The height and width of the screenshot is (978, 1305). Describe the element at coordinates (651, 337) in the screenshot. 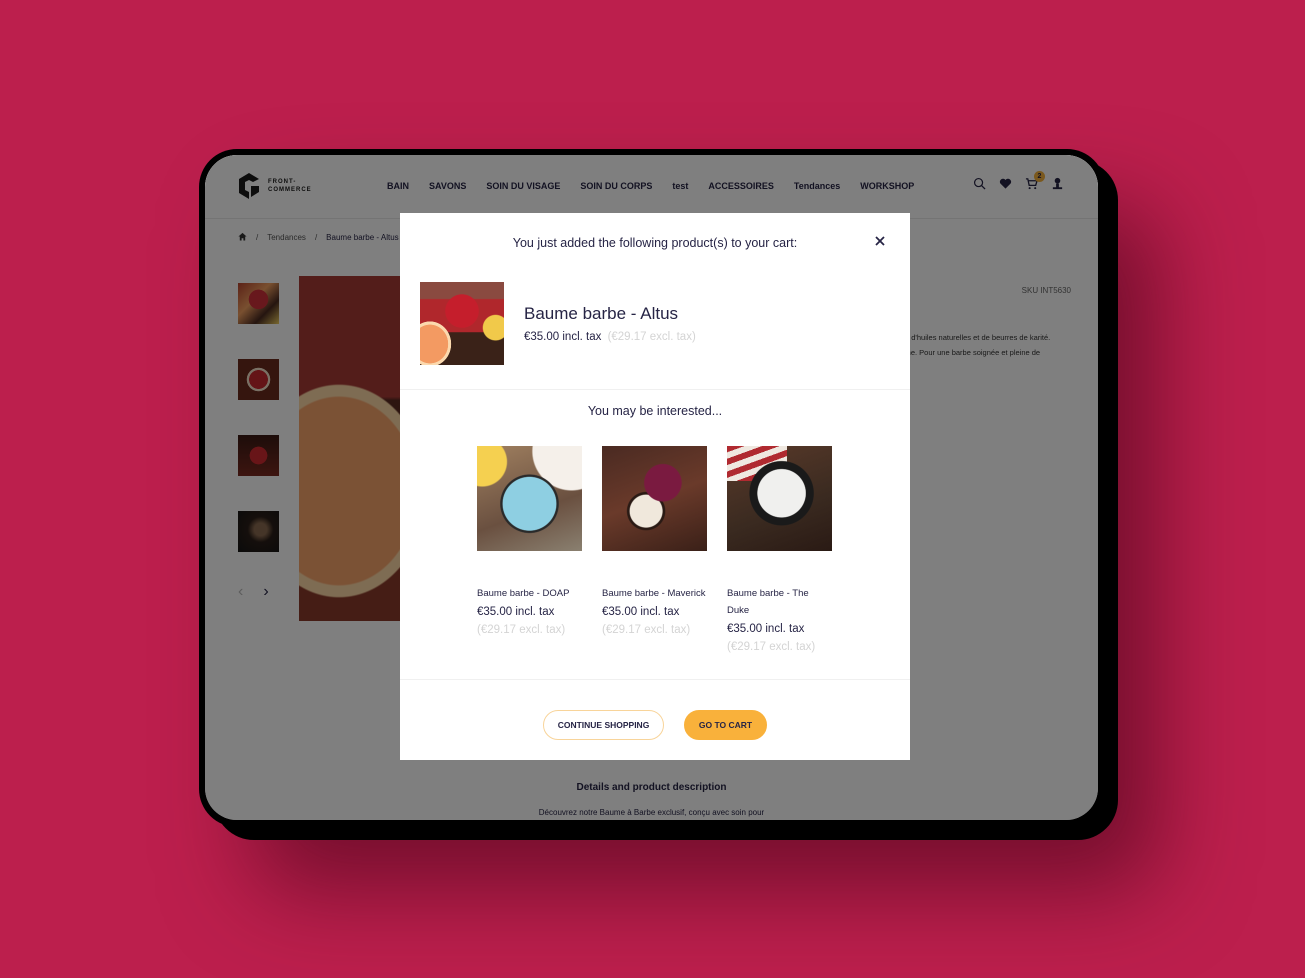

I see `added-product-price-excl: (€29.17 excl. tax)` at that location.